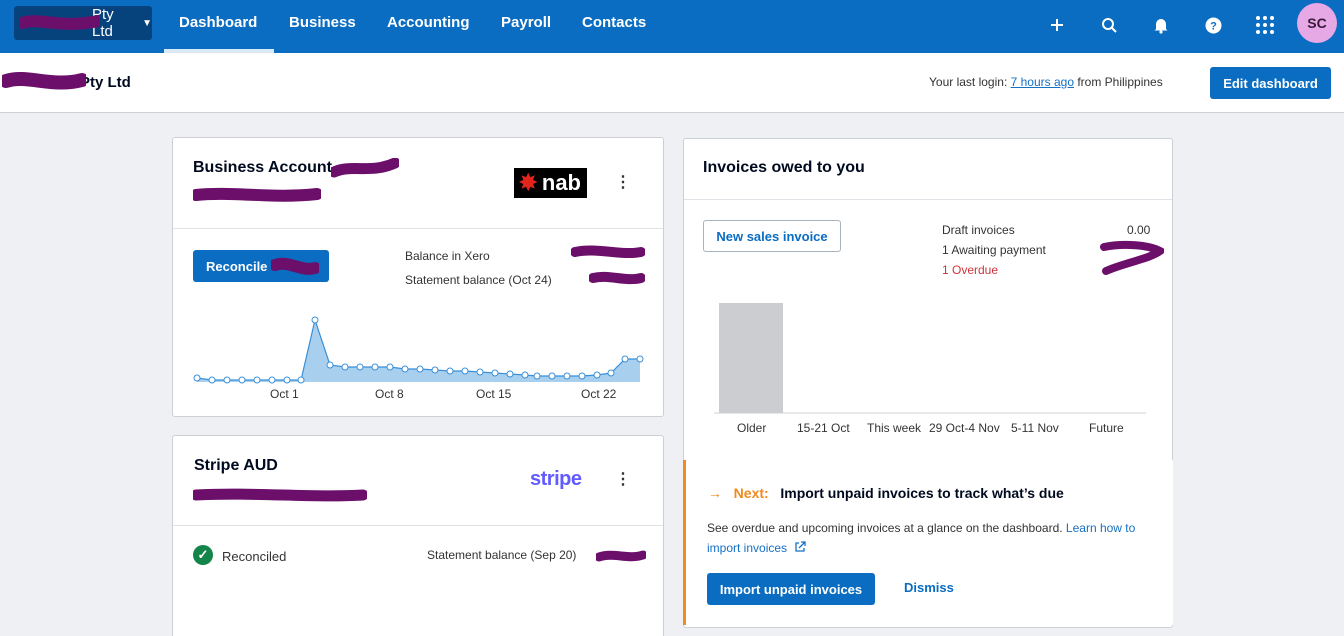  Describe the element at coordinates (147, 23) in the screenshot. I see `chevron-down-icon: ▼` at that location.